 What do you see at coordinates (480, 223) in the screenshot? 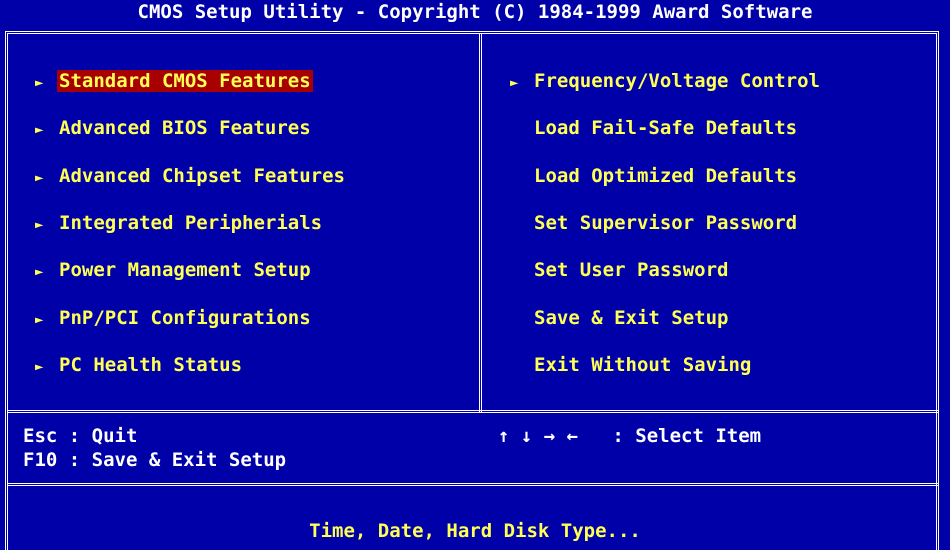
I see `menu-column-divider` at bounding box center [480, 223].